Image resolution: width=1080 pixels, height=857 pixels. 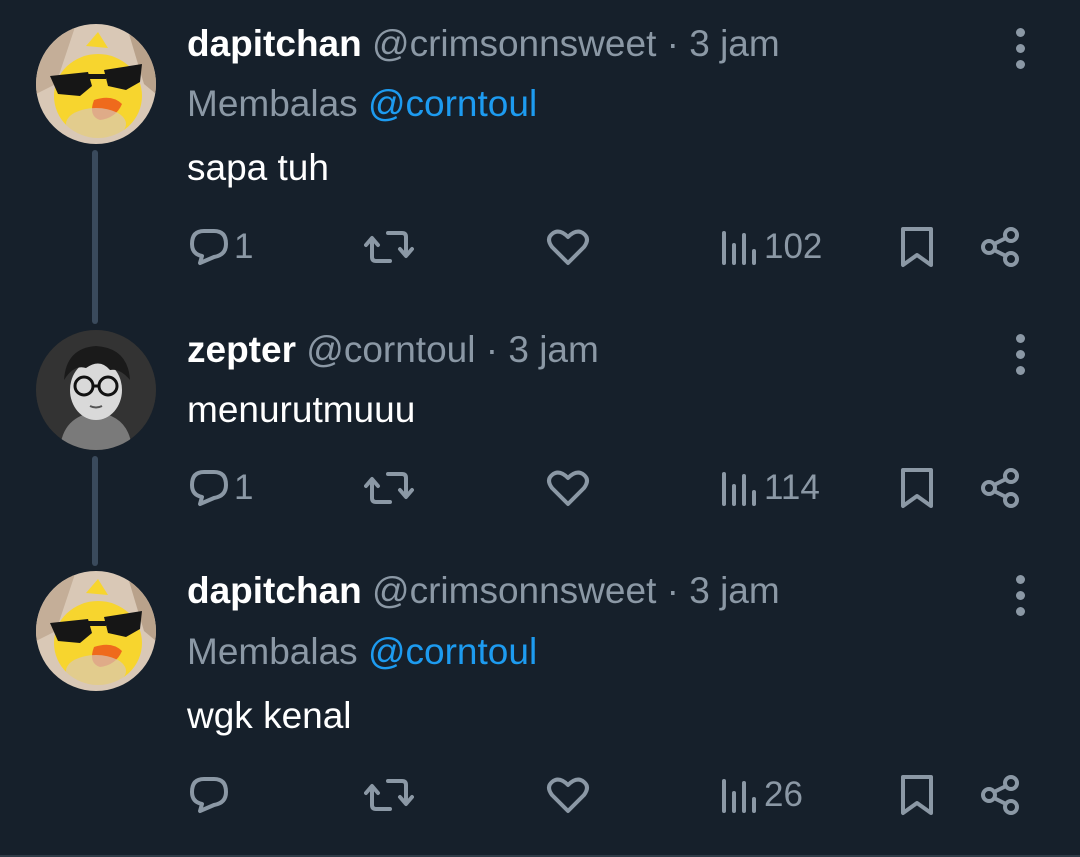 I want to click on tweet-text: wgk kenal, so click(x=269, y=715).